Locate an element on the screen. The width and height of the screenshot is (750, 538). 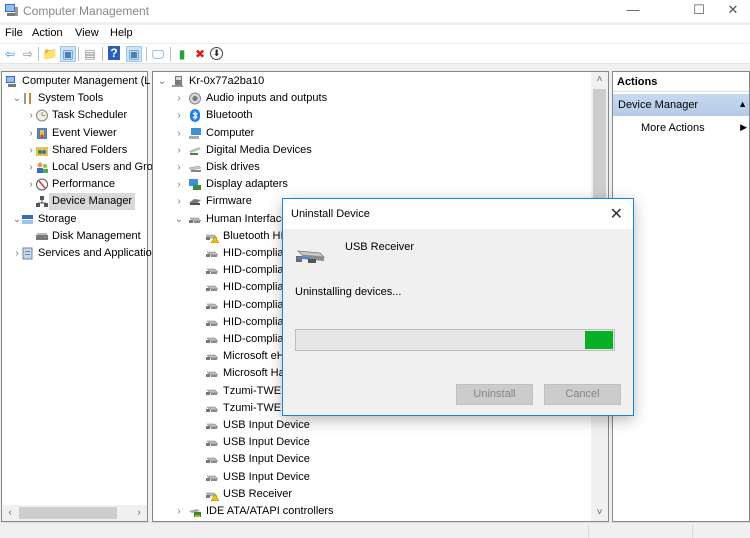
help-icon: ? is located at coordinates (114, 53).